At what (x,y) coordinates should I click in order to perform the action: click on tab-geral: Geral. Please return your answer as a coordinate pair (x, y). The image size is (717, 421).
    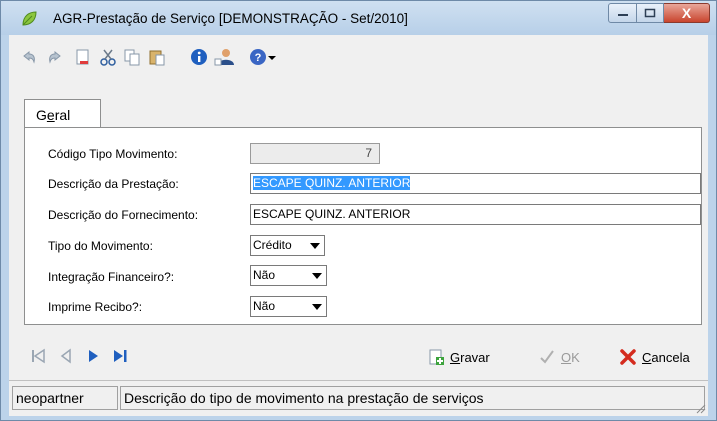
    Looking at the image, I should click on (62, 113).